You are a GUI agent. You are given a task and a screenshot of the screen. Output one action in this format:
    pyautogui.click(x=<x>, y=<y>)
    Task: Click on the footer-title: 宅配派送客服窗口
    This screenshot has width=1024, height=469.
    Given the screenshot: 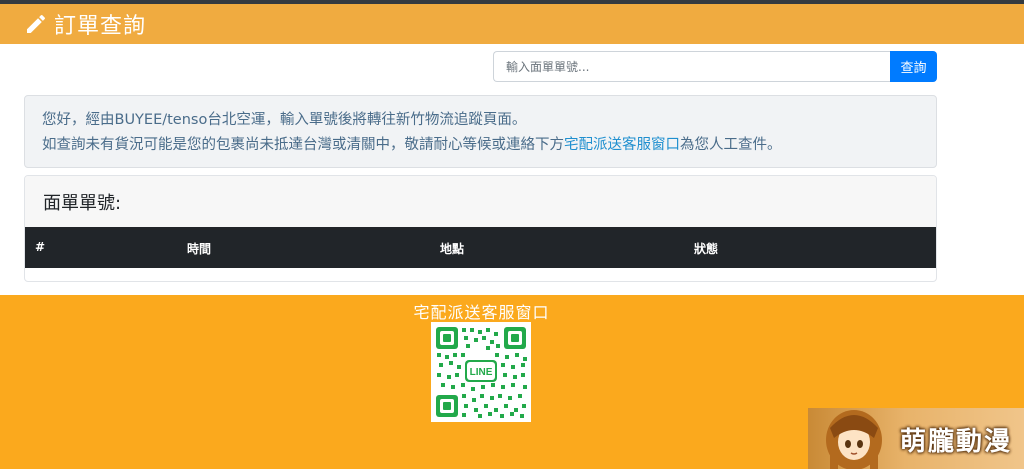 What is the action you would take?
    pyautogui.click(x=481, y=312)
    